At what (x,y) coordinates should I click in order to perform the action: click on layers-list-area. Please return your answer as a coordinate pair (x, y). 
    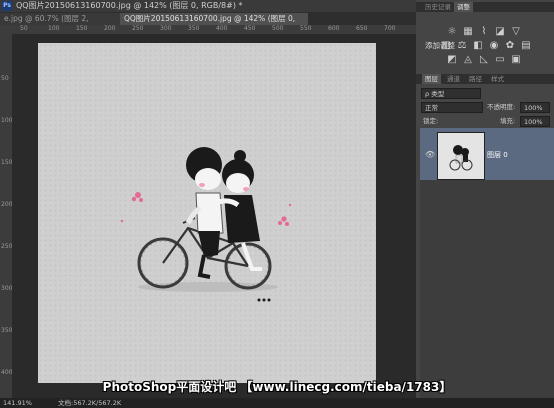
    Looking at the image, I should click on (487, 289).